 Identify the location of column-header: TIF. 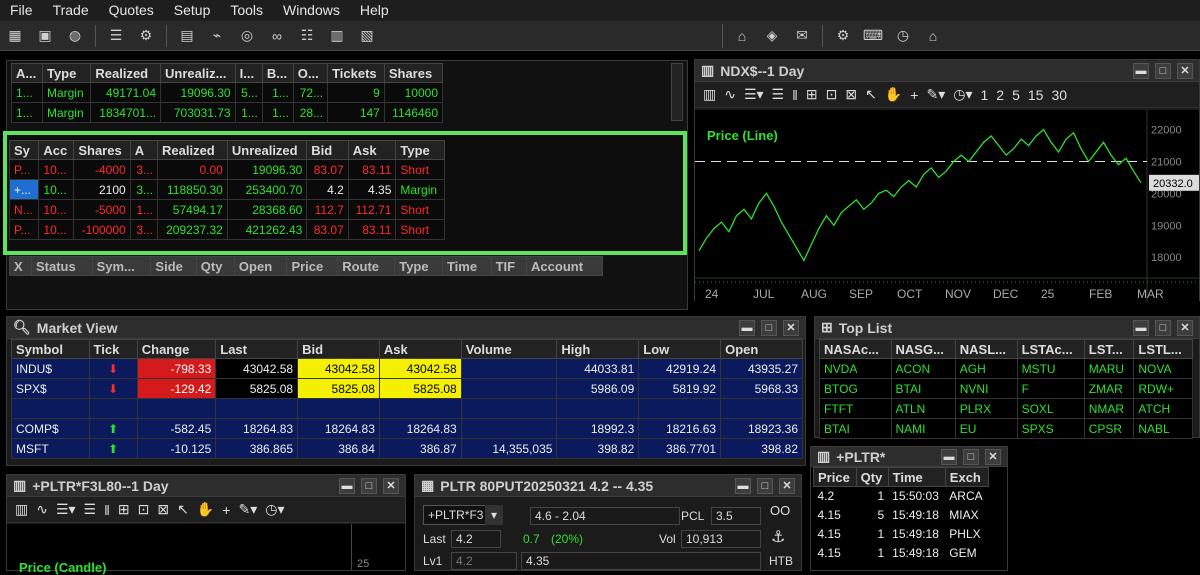
(509, 266).